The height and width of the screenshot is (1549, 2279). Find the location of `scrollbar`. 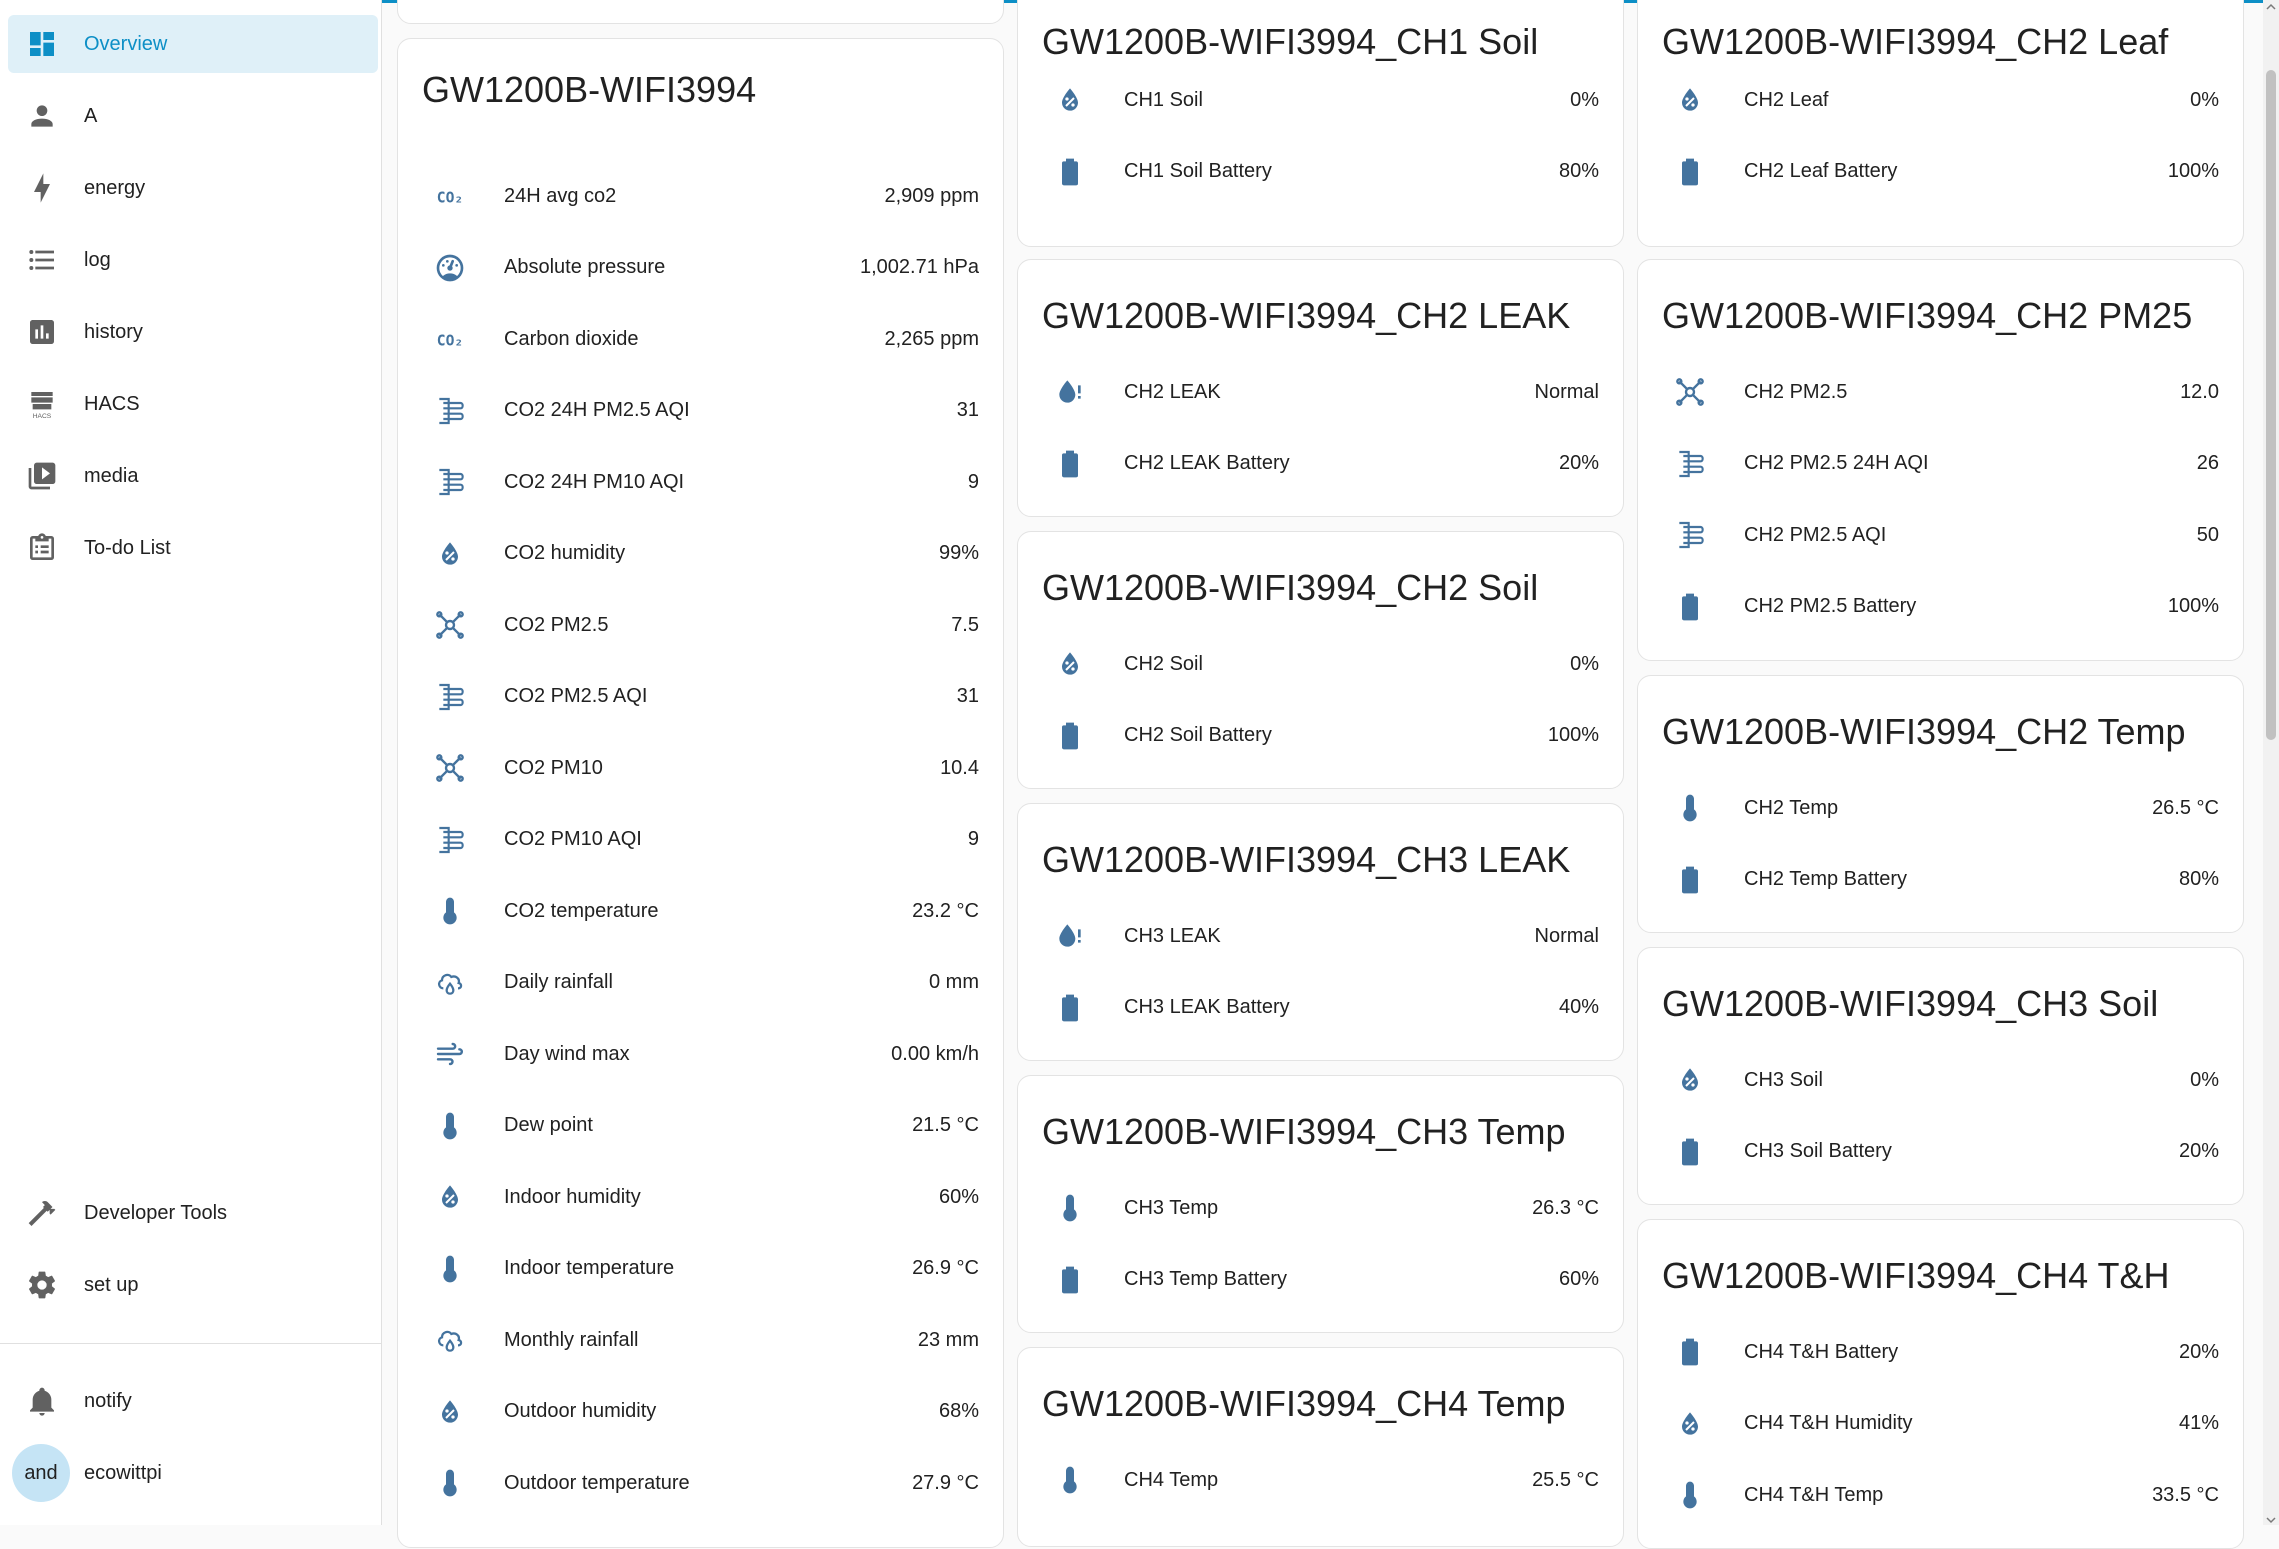

scrollbar is located at coordinates (2271, 762).